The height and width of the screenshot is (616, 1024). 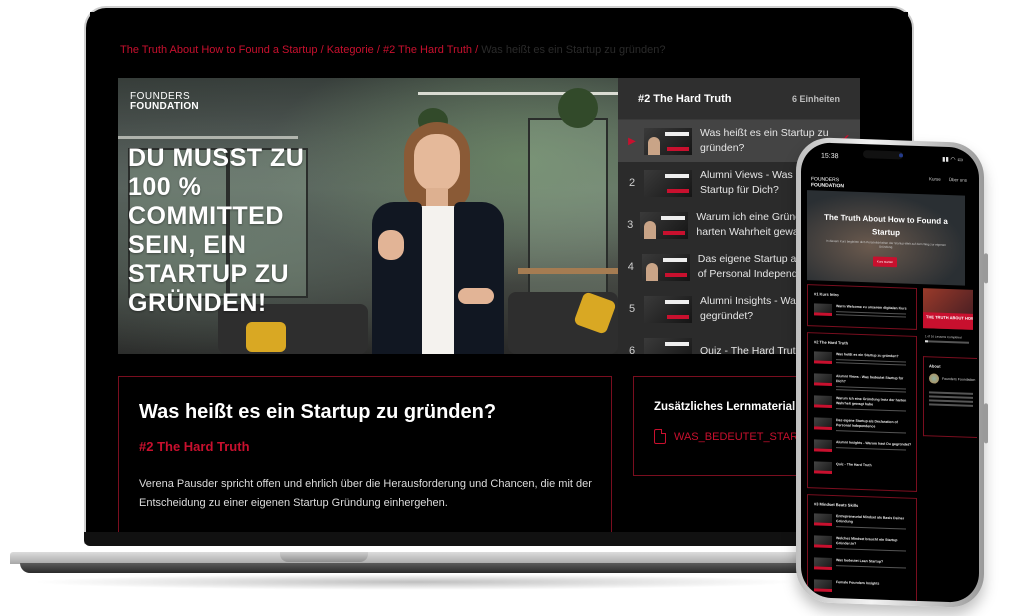 I want to click on phone-section-title: #1 Kurs Intro, so click(x=826, y=294).